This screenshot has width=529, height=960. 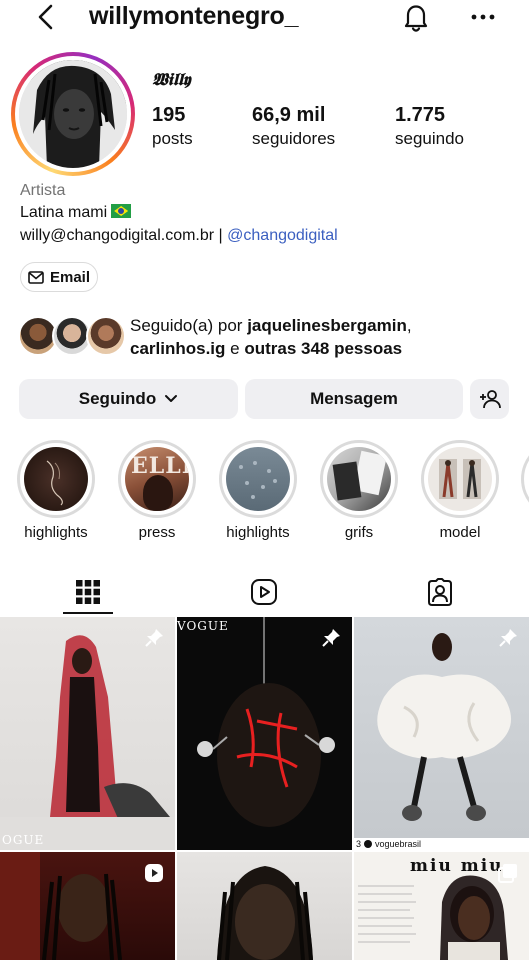 What do you see at coordinates (398, 844) in the screenshot?
I see `post-source-account: voguebrasil` at bounding box center [398, 844].